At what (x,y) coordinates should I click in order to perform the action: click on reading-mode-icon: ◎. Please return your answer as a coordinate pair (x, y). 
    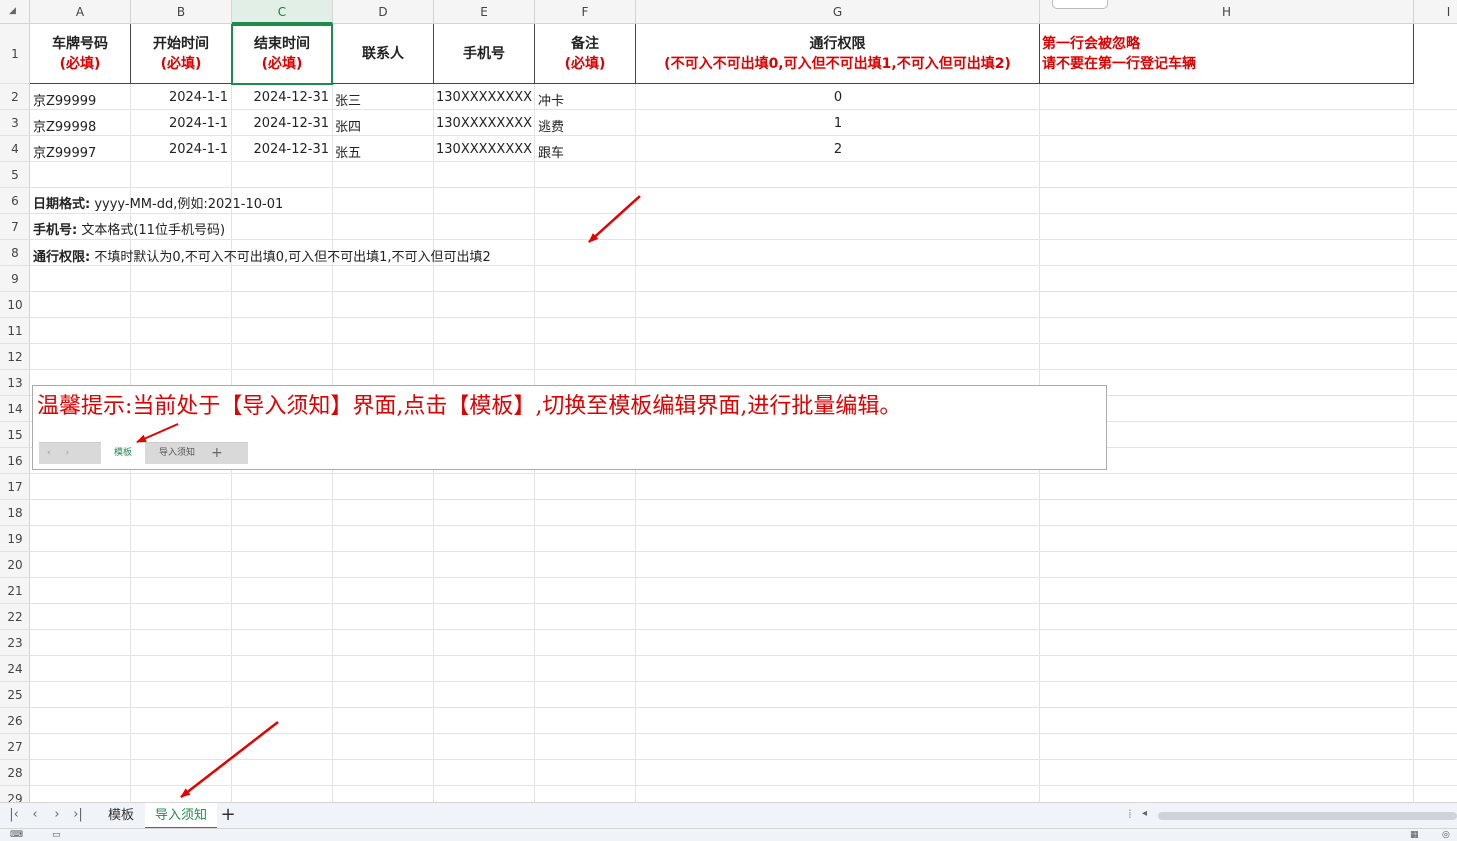
    Looking at the image, I should click on (1446, 835).